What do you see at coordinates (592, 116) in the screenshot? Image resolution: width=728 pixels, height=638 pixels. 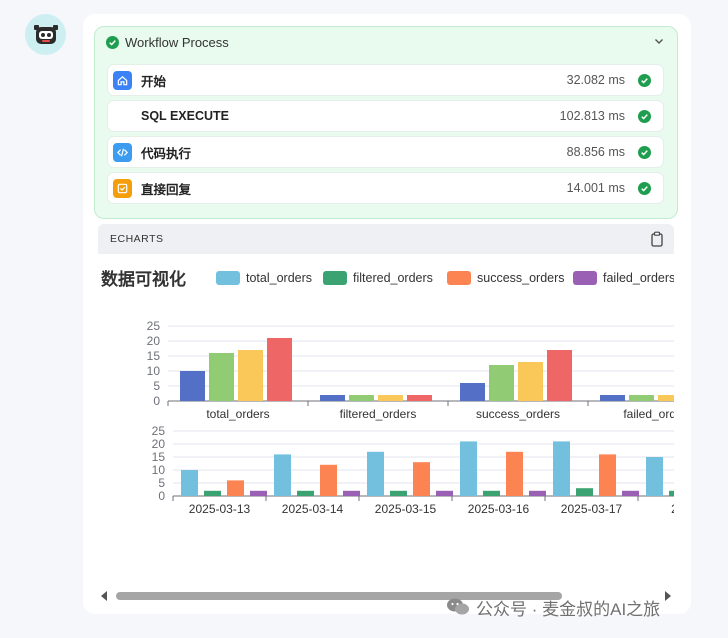 I see `step-time: 102.813 ms` at bounding box center [592, 116].